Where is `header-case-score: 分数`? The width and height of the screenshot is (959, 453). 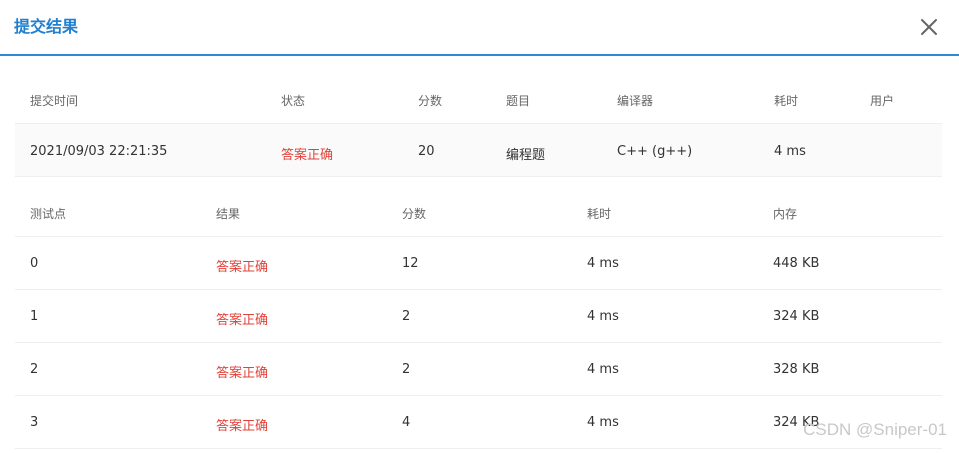 header-case-score: 分数 is located at coordinates (414, 214).